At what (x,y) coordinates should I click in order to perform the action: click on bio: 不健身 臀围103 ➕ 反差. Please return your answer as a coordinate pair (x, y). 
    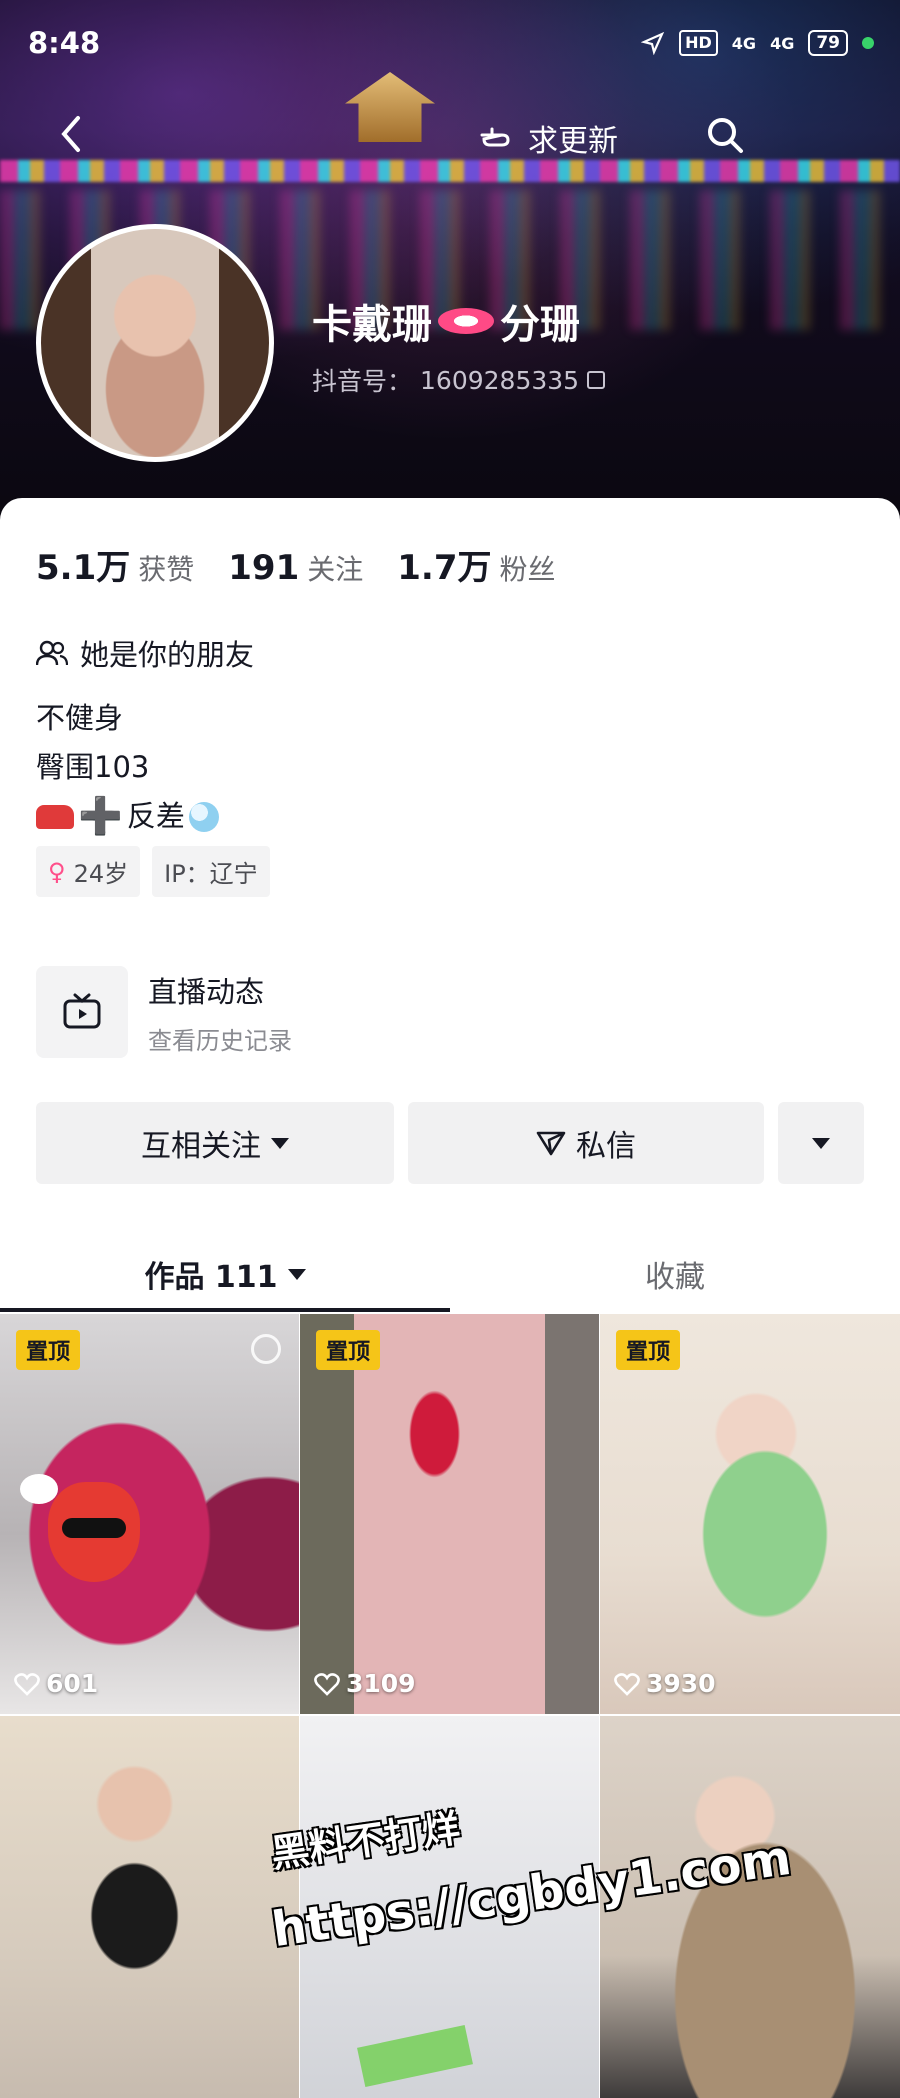
    Looking at the image, I should click on (127, 767).